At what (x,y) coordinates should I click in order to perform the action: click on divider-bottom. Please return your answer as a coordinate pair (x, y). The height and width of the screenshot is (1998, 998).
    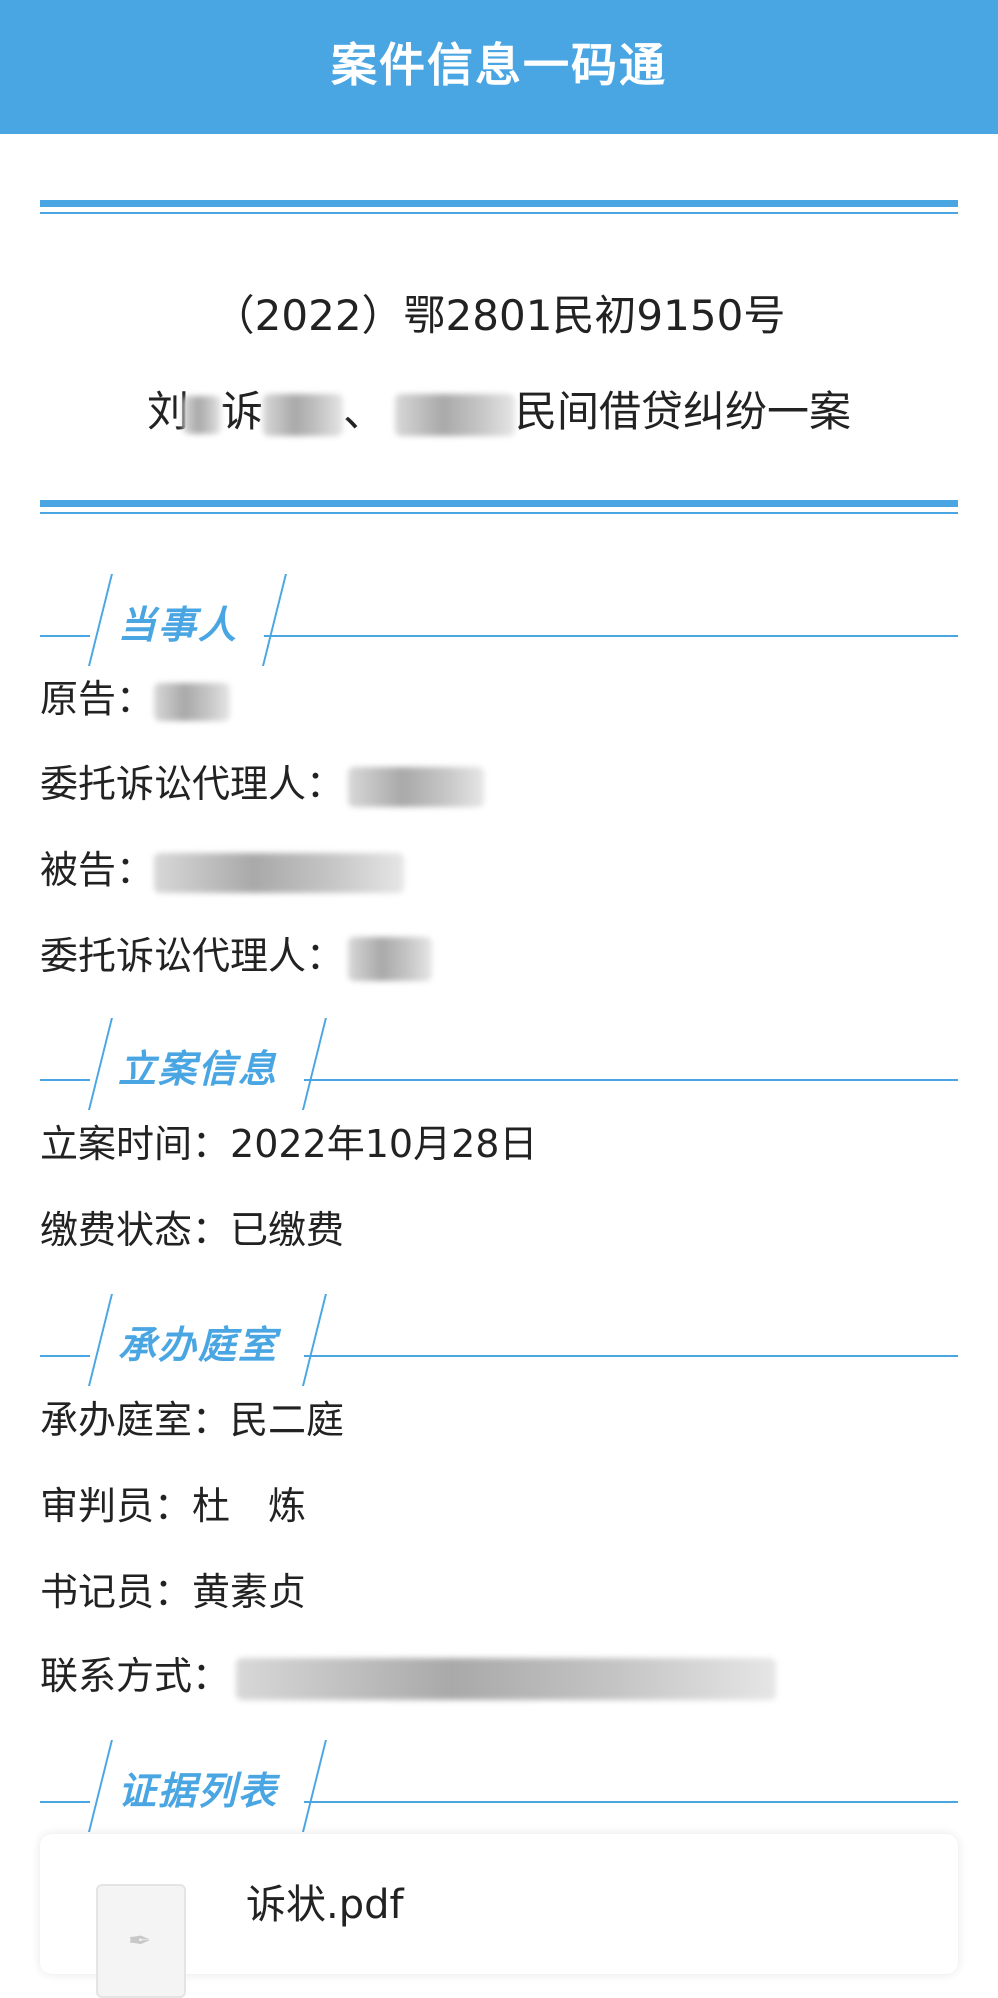
    Looking at the image, I should click on (499, 507).